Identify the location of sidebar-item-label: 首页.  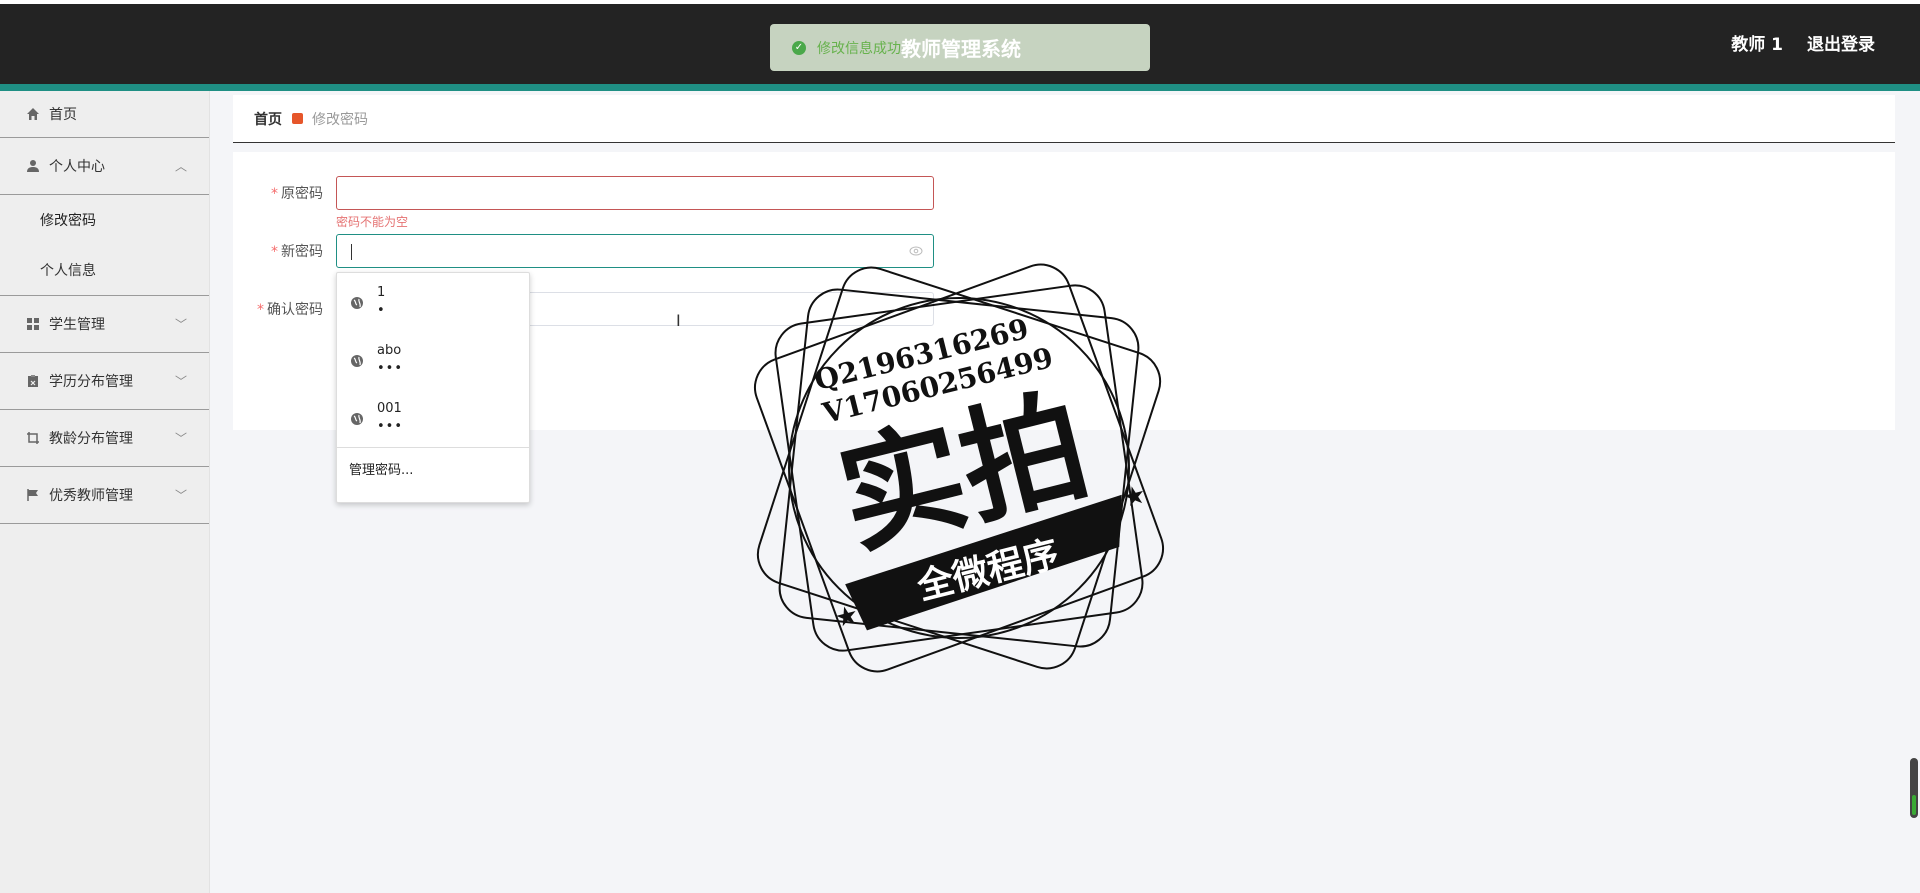
(63, 115).